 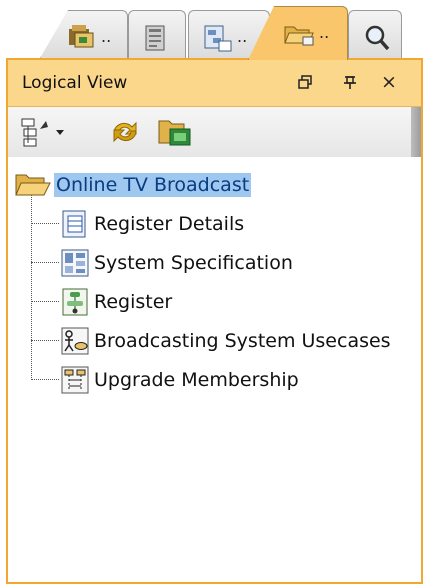 I want to click on tree-view-dropdown, so click(x=60, y=132).